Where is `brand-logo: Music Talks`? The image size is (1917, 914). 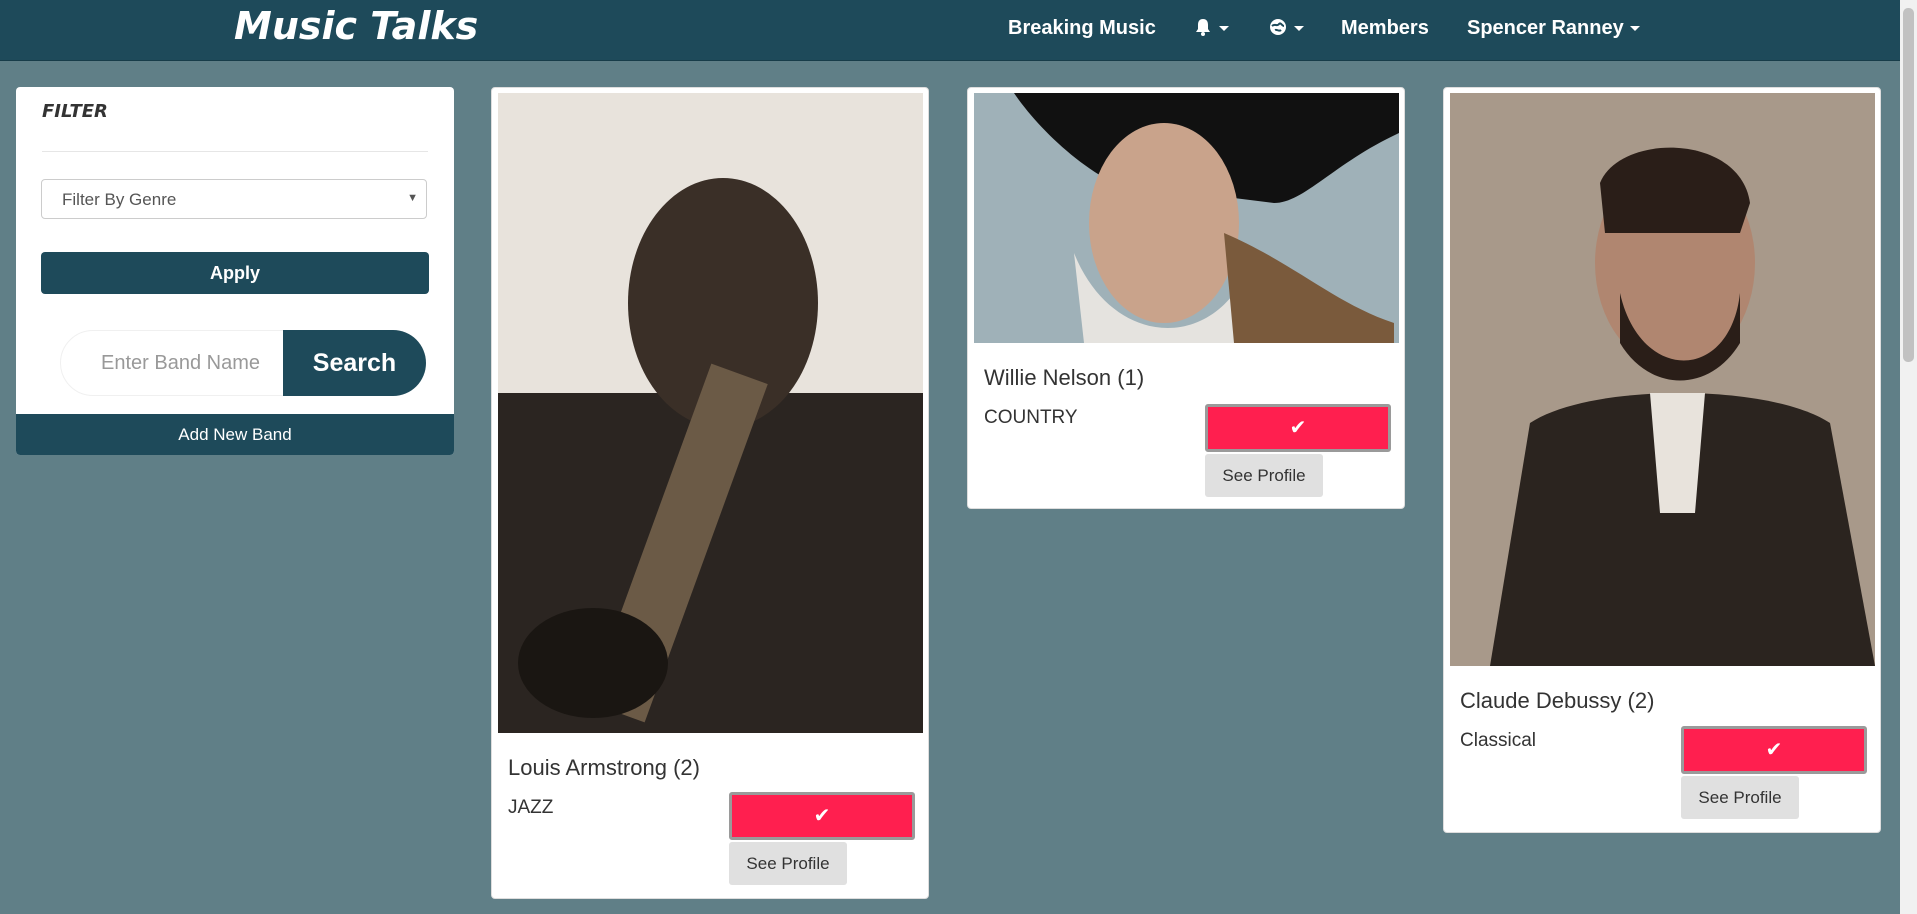 brand-logo: Music Talks is located at coordinates (356, 26).